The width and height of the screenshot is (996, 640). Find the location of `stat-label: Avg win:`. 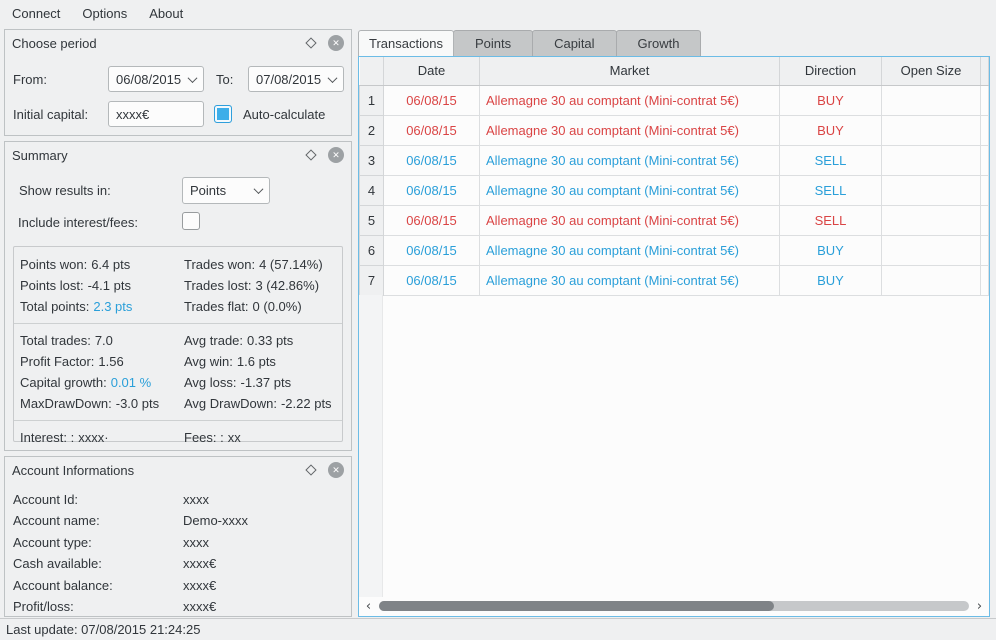

stat-label: Avg win: is located at coordinates (208, 361).